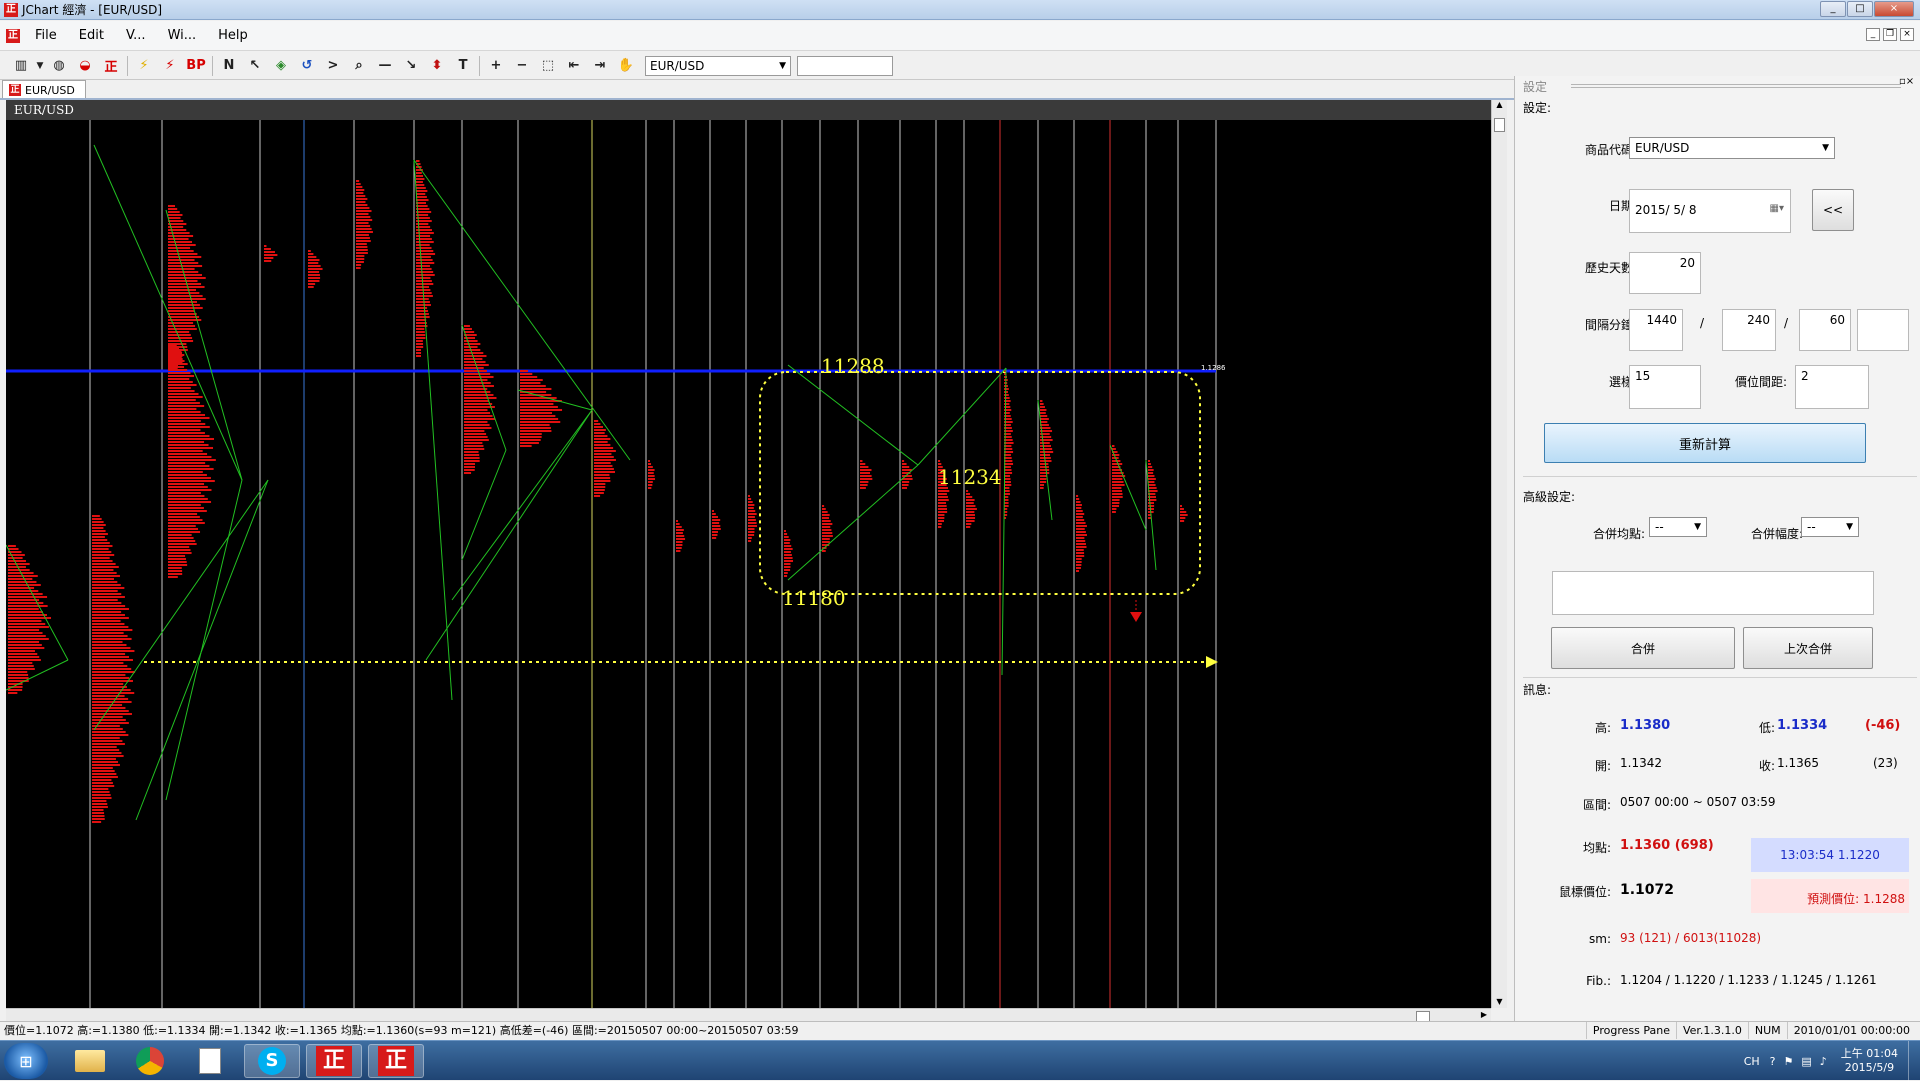 The height and width of the screenshot is (1081, 1920). I want to click on help-icon: ?, so click(1773, 1061).